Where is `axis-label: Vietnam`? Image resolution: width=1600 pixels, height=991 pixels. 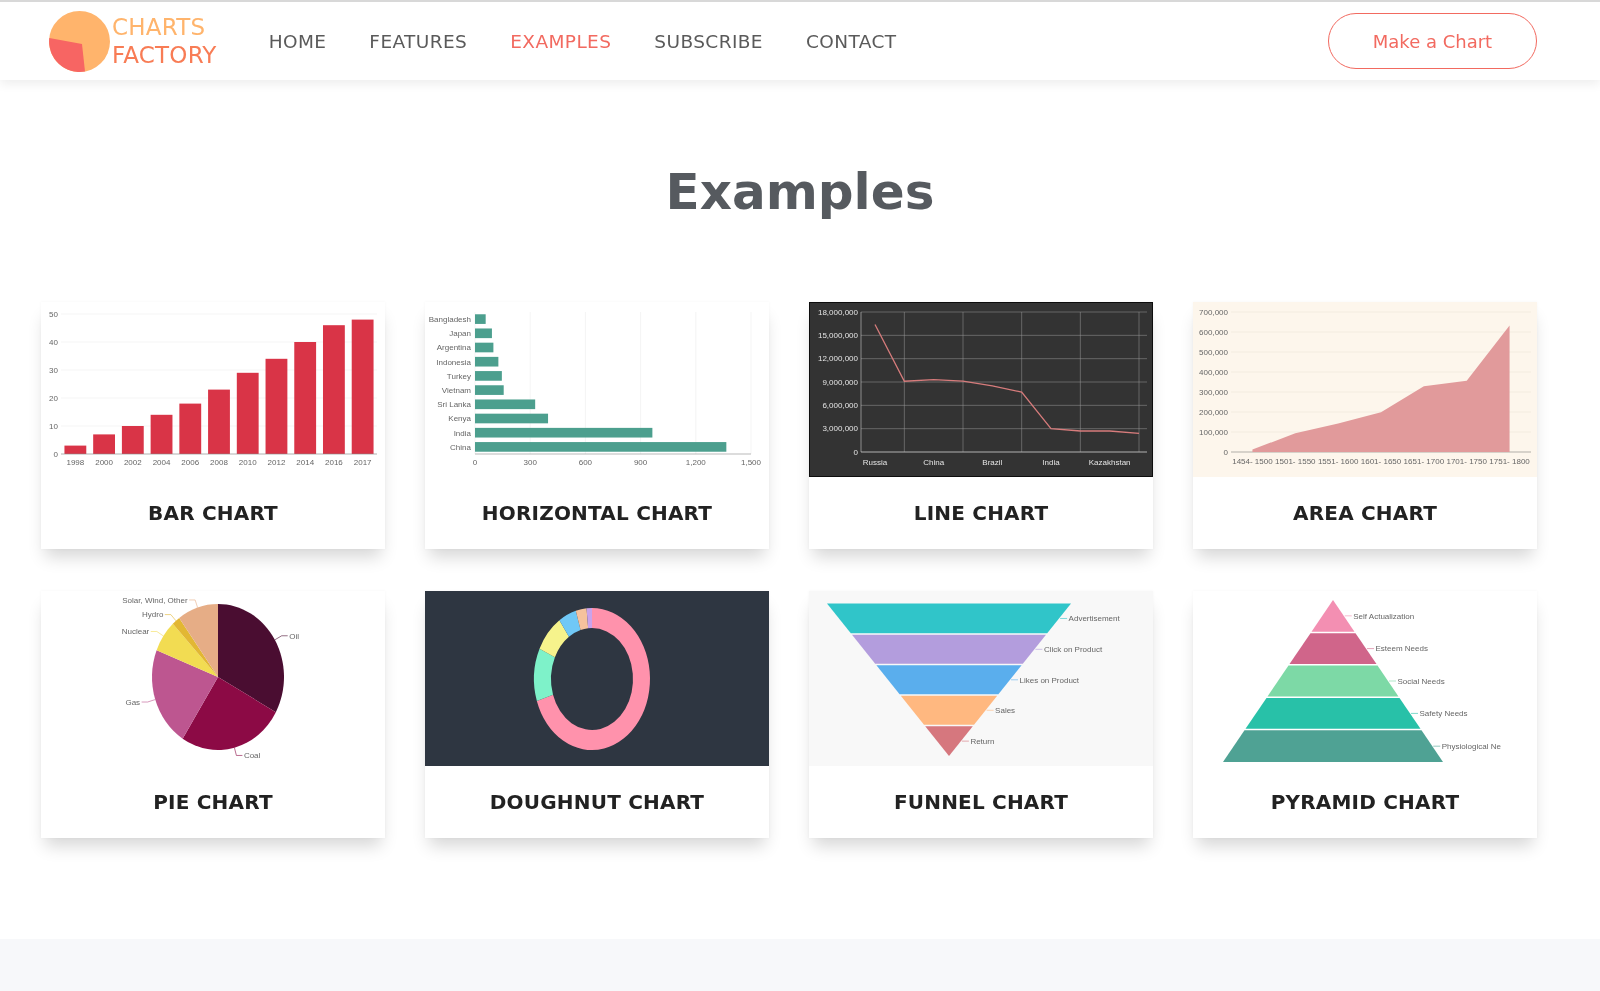 axis-label: Vietnam is located at coordinates (456, 390).